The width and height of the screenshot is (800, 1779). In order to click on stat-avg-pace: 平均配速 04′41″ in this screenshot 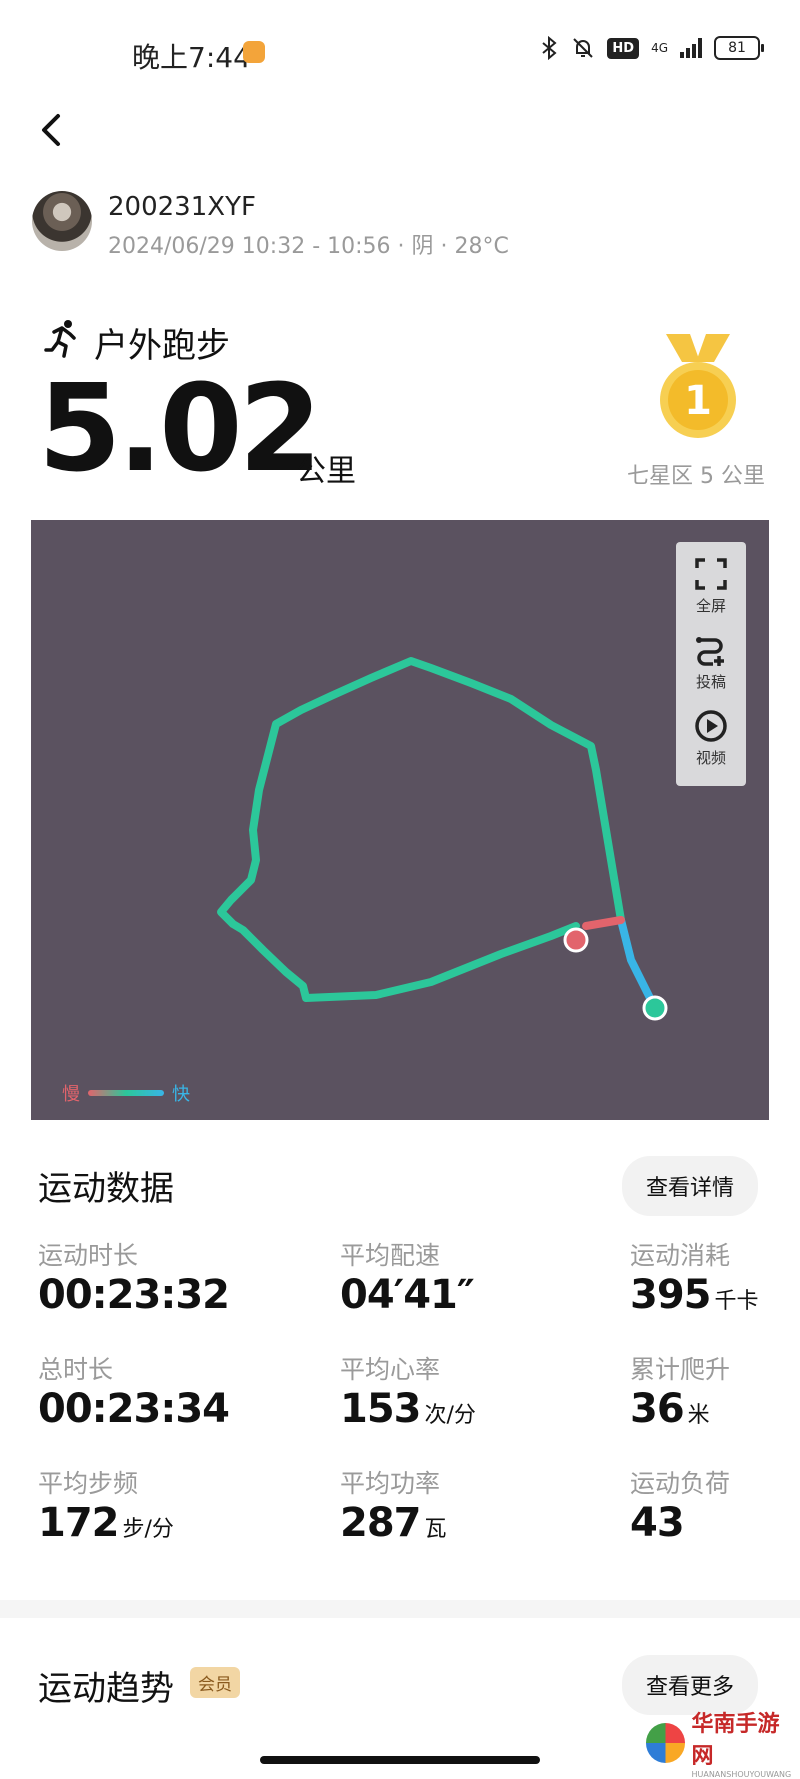, I will do `click(407, 1277)`.